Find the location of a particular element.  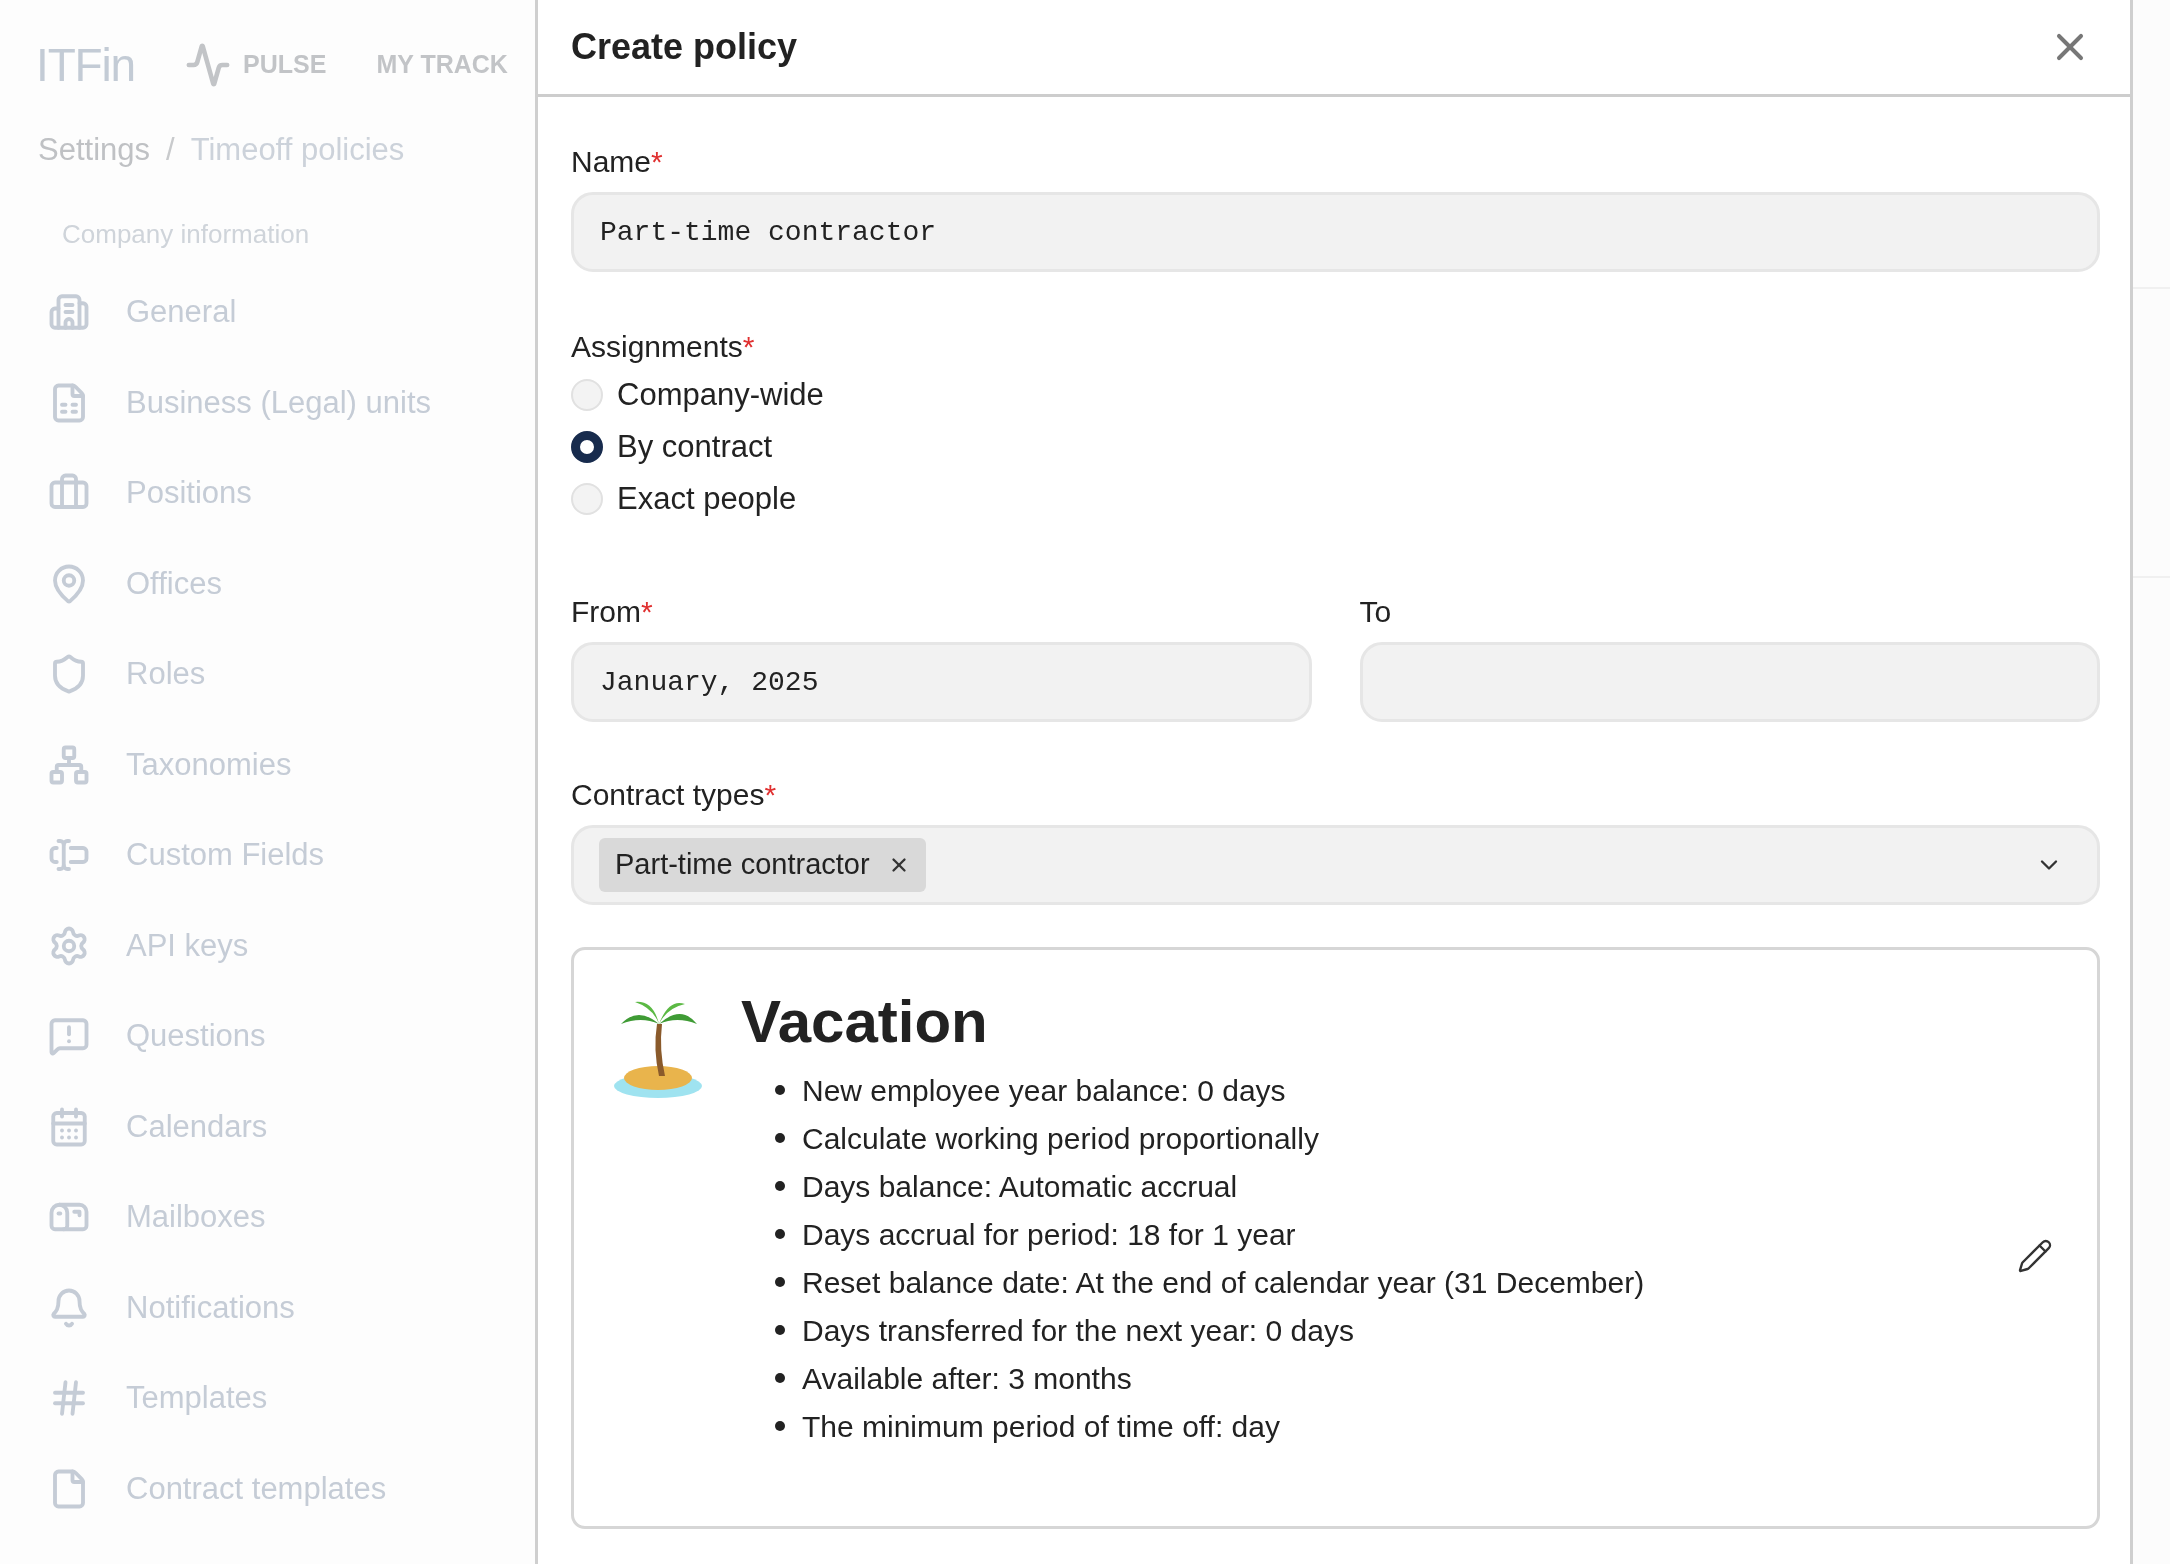

modal-title: Create policy is located at coordinates (684, 47).